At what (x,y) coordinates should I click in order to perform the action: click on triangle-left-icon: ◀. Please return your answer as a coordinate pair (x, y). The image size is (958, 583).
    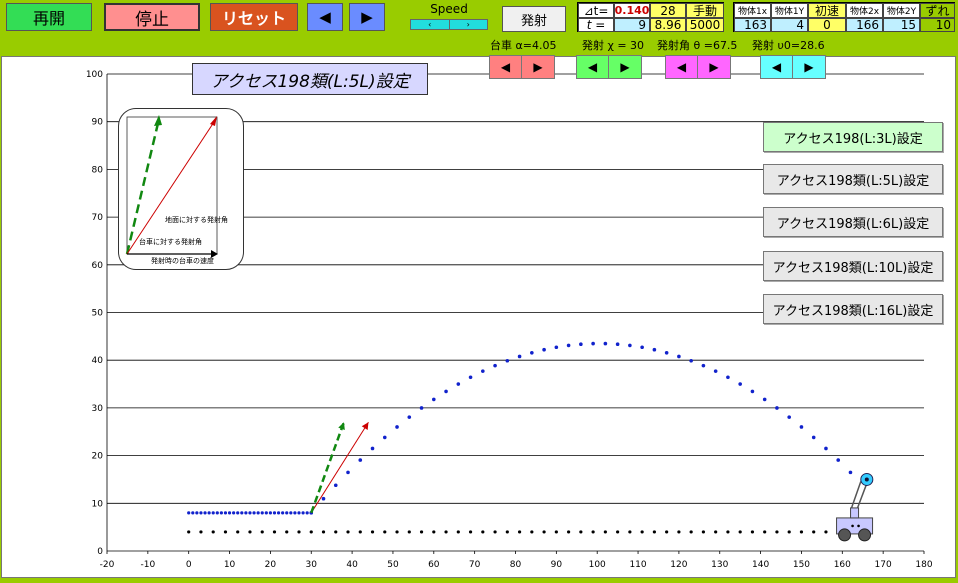
    Looking at the image, I should click on (325, 17).